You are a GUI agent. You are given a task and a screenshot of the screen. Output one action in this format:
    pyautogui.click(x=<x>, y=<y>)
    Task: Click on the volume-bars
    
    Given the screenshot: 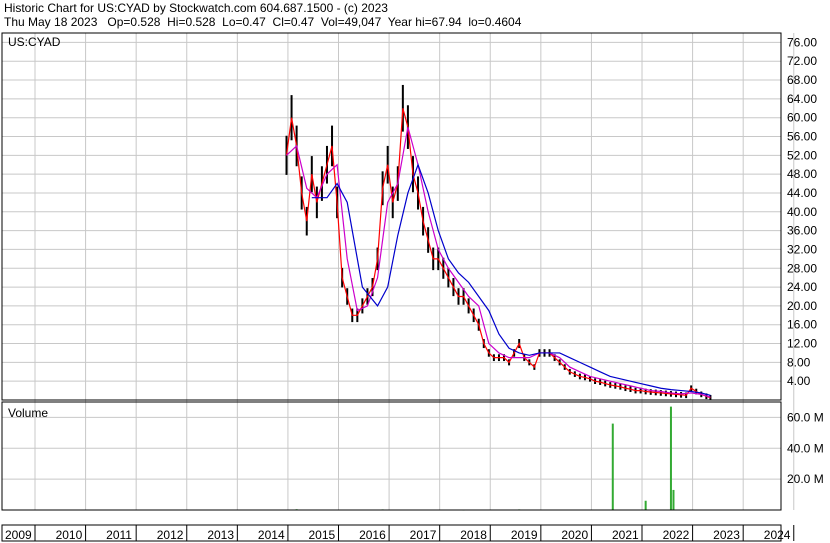 What is the action you would take?
    pyautogui.click(x=485, y=458)
    